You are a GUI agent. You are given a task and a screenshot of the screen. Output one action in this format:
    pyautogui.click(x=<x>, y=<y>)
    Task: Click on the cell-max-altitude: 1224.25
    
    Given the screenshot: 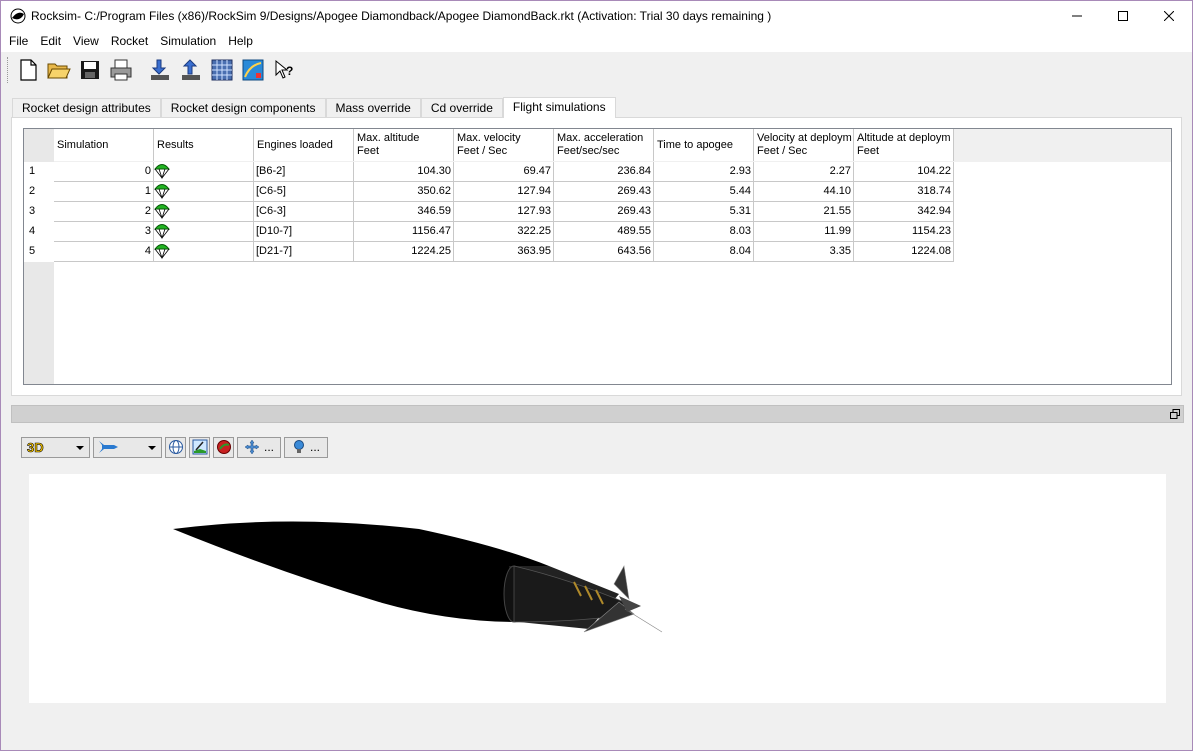 What is the action you would take?
    pyautogui.click(x=404, y=252)
    